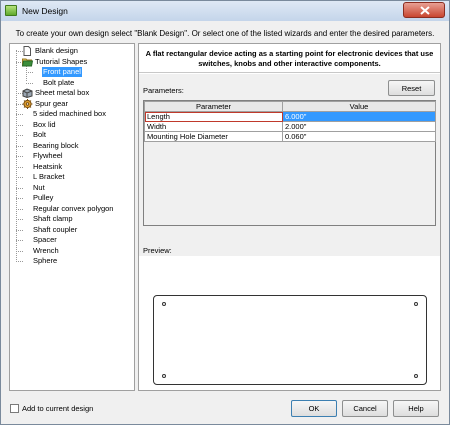 This screenshot has width=450, height=425. I want to click on table-row: Mounting Hole Diameter 0.060", so click(290, 136).